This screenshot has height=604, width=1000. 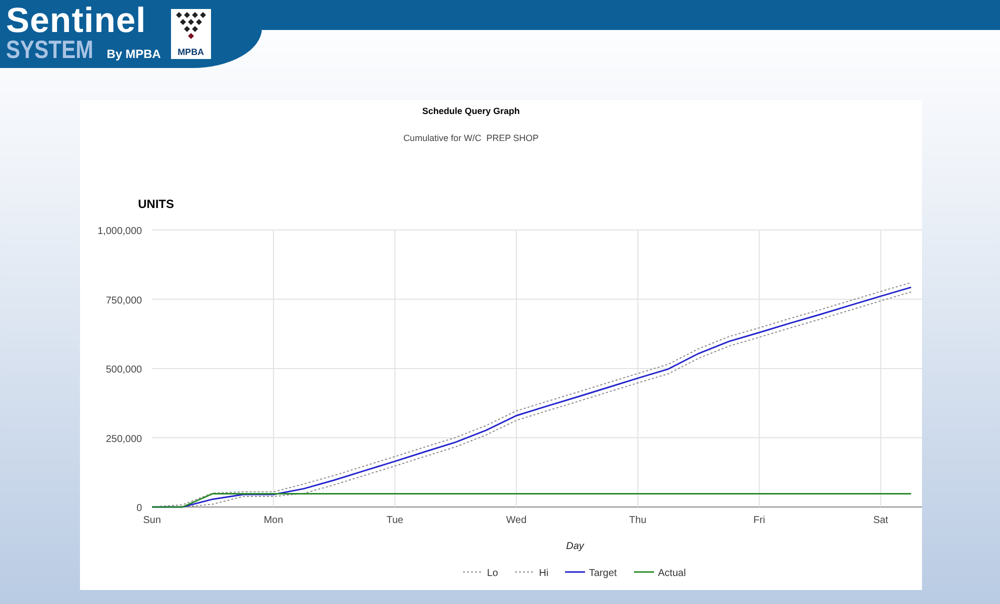 I want to click on x-tick-label: Tue, so click(x=395, y=520).